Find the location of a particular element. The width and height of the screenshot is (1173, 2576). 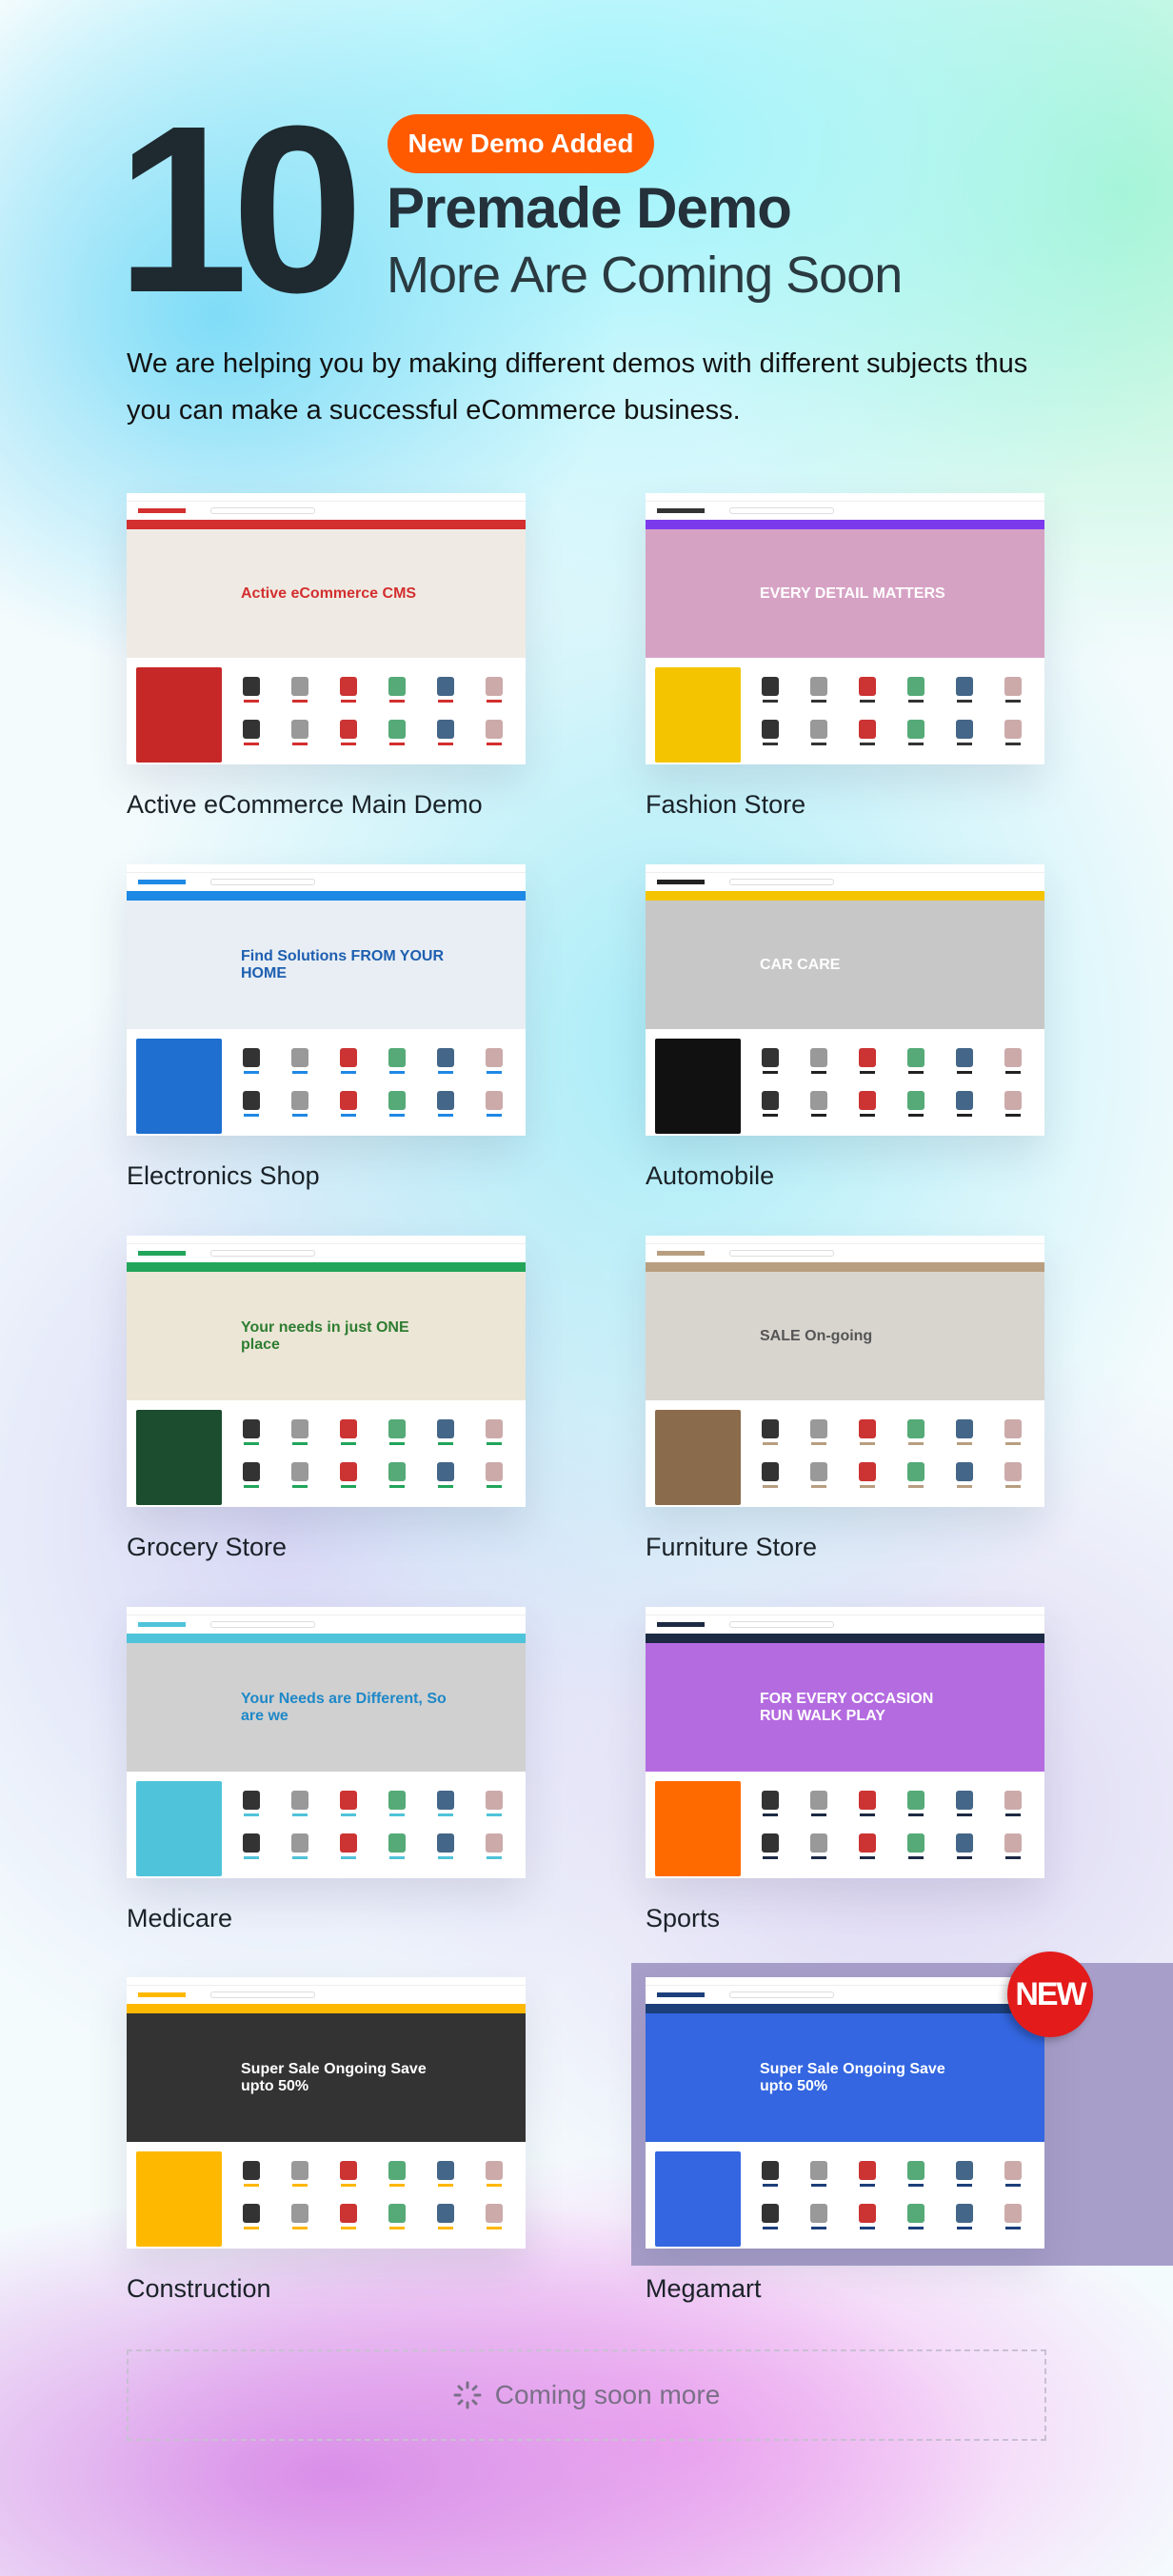

demo-card: SALE On-going Furniture Store is located at coordinates (845, 1398).